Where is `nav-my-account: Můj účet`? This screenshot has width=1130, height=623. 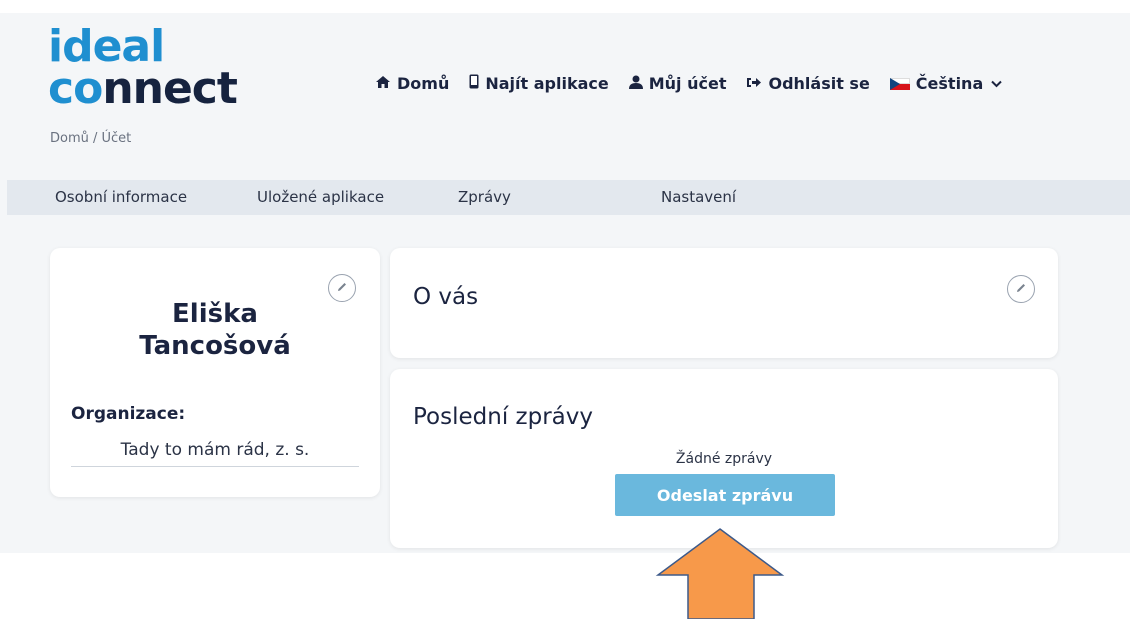
nav-my-account: Můj účet is located at coordinates (677, 83).